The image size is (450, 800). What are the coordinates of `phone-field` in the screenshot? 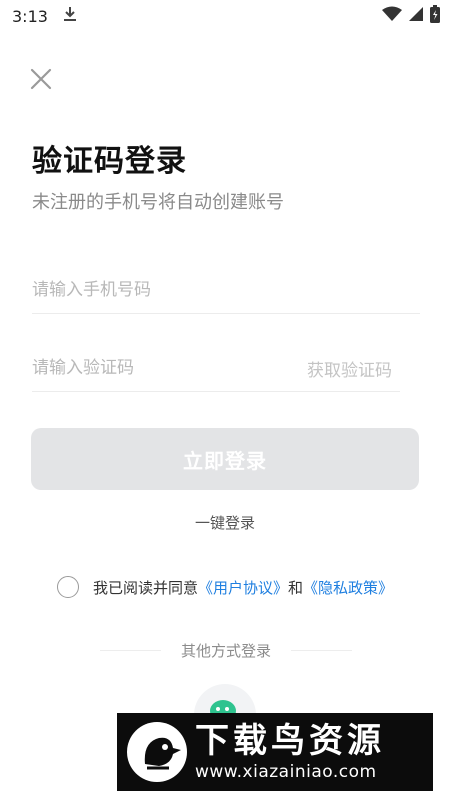 It's located at (226, 291).